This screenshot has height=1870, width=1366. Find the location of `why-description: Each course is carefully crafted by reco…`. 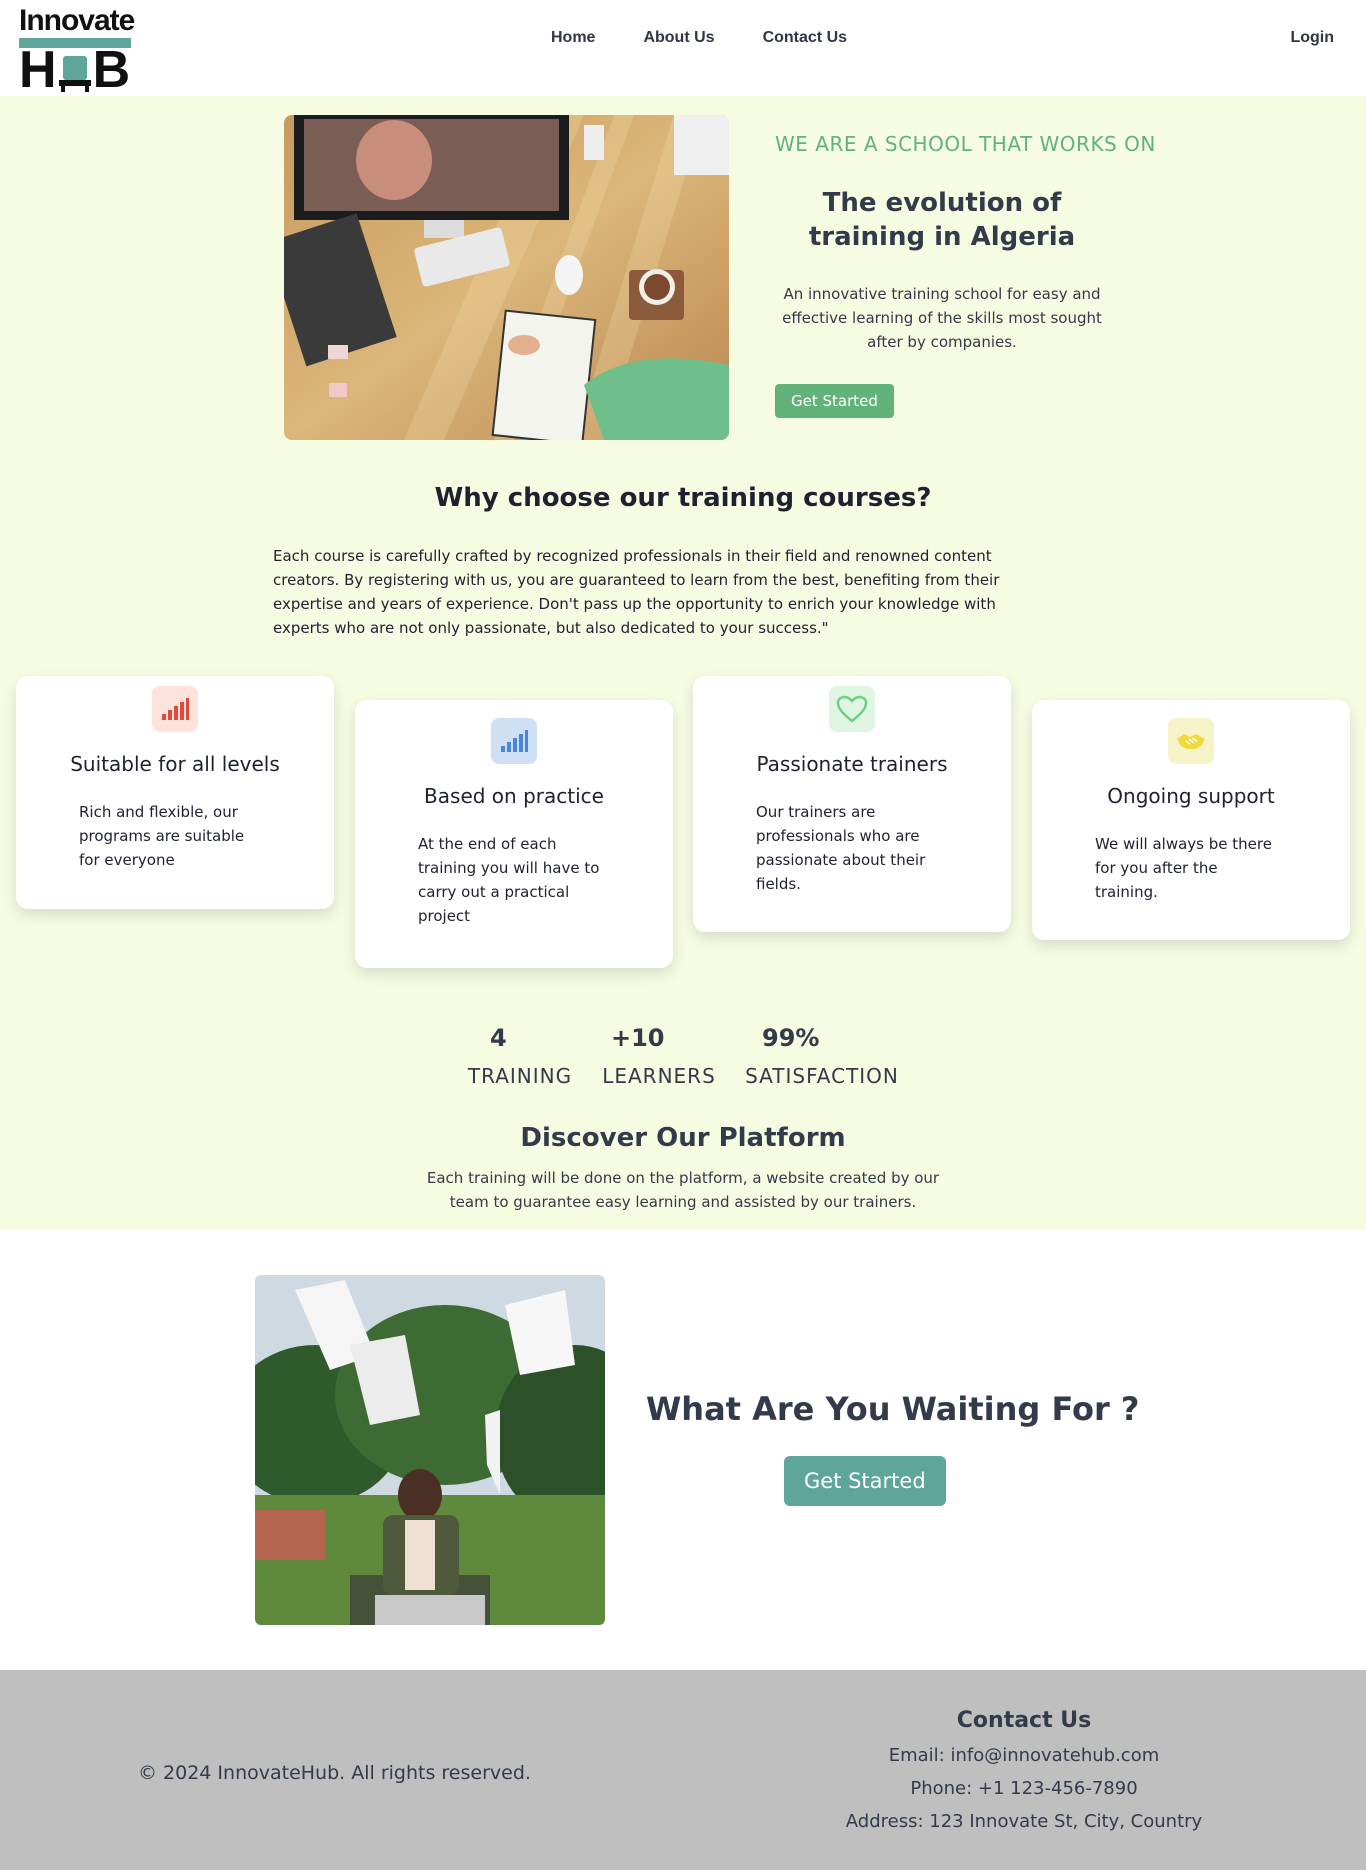

why-description: Each course is carefully crafted by reco… is located at coordinates (636, 592).